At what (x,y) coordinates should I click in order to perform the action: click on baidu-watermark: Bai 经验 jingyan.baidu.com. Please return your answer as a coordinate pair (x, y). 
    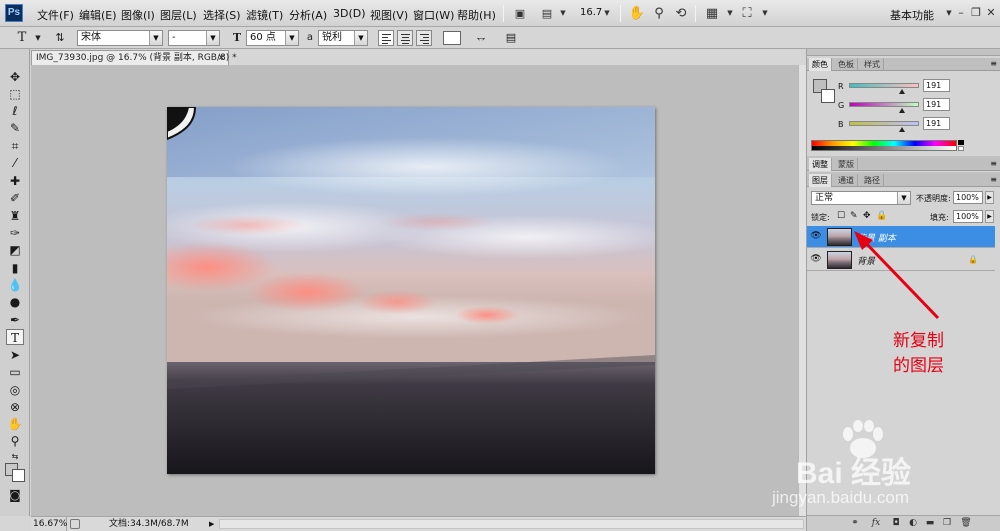
    Looking at the image, I should click on (870, 470).